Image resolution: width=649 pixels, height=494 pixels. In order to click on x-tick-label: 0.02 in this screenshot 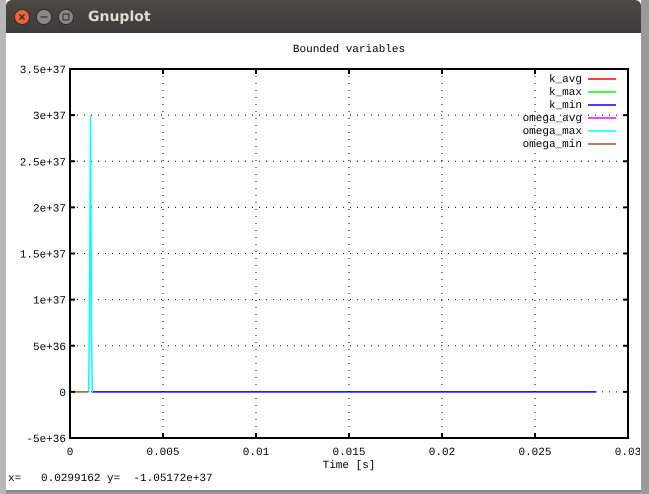, I will do `click(442, 453)`.